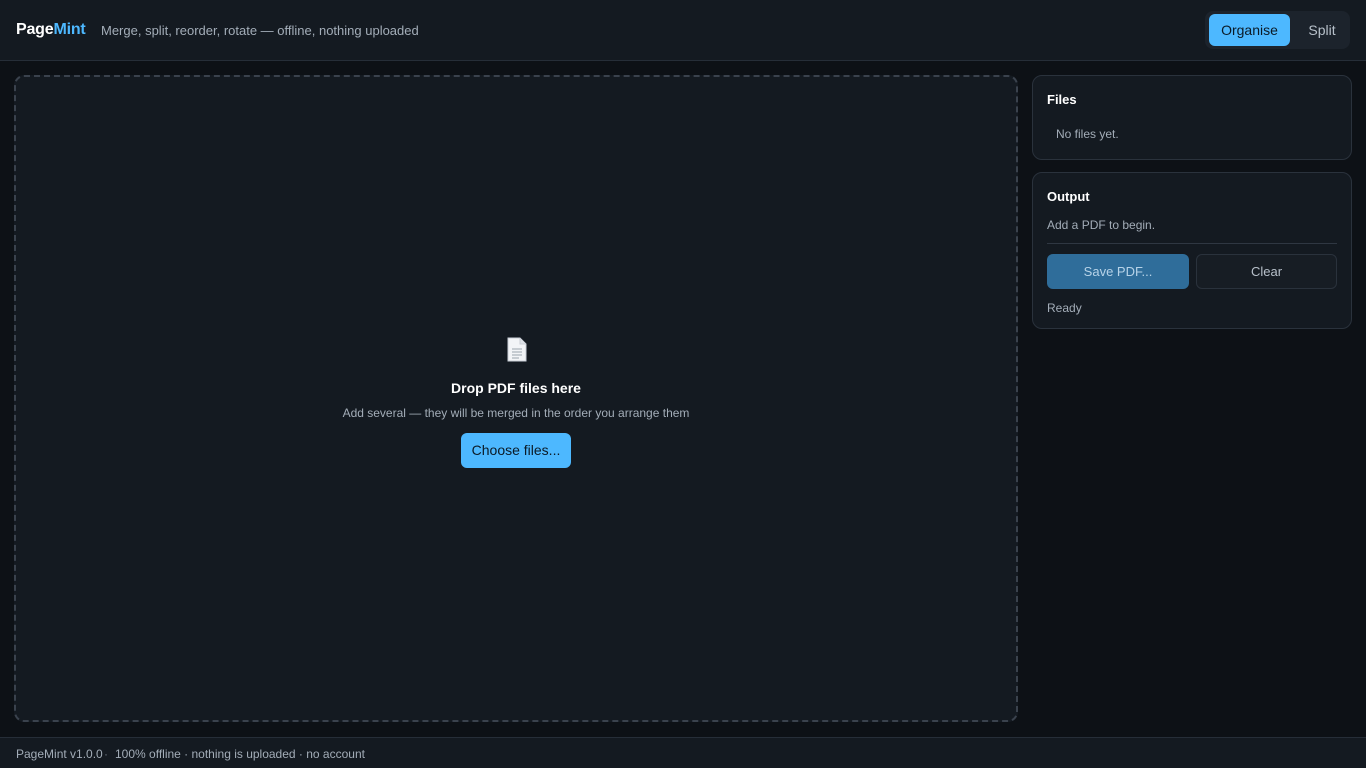 This screenshot has height=768, width=1366. What do you see at coordinates (1192, 117) in the screenshot?
I see `files-panel: Files No files yet.` at bounding box center [1192, 117].